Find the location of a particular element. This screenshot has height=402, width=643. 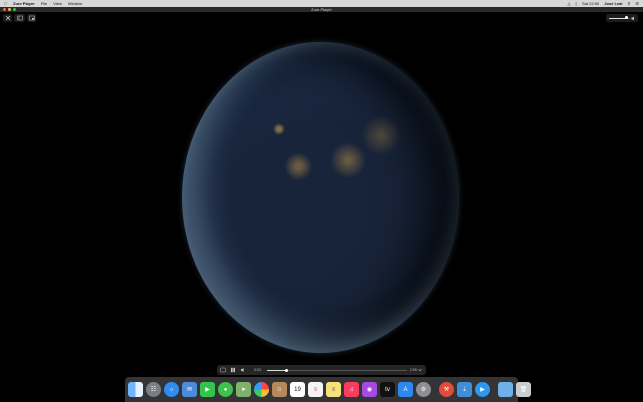

music-icon: ♫ is located at coordinates (351, 389).